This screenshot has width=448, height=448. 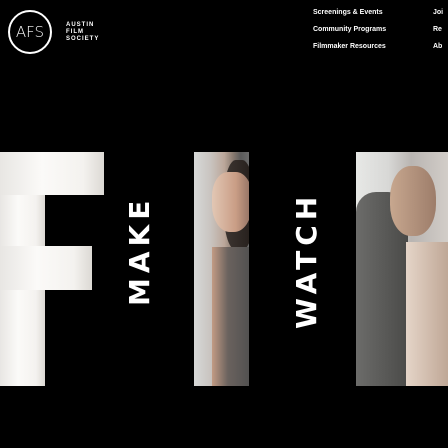 I want to click on logo: AFS AUSTIN FILM SOCIETY, so click(x=53, y=32).